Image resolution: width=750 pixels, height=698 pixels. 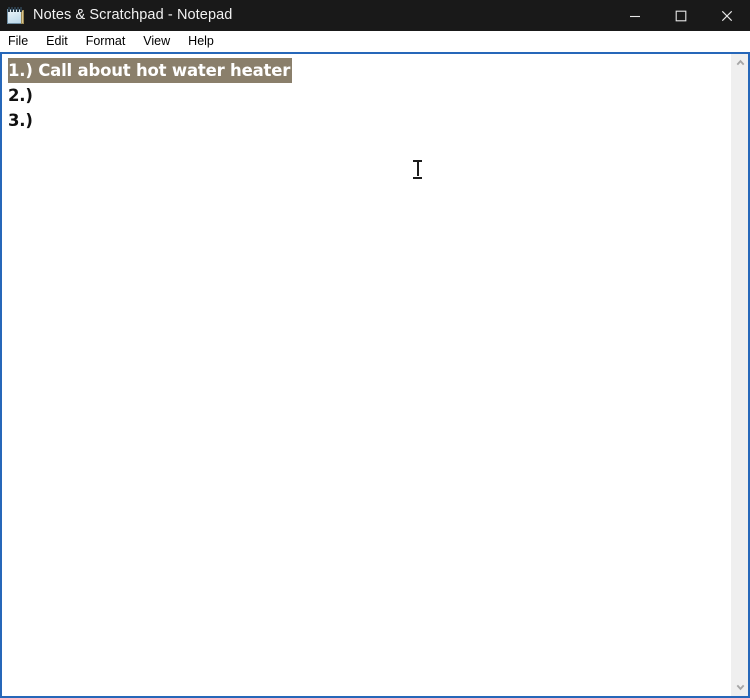 I want to click on vertical-scrollbar, so click(x=739, y=375).